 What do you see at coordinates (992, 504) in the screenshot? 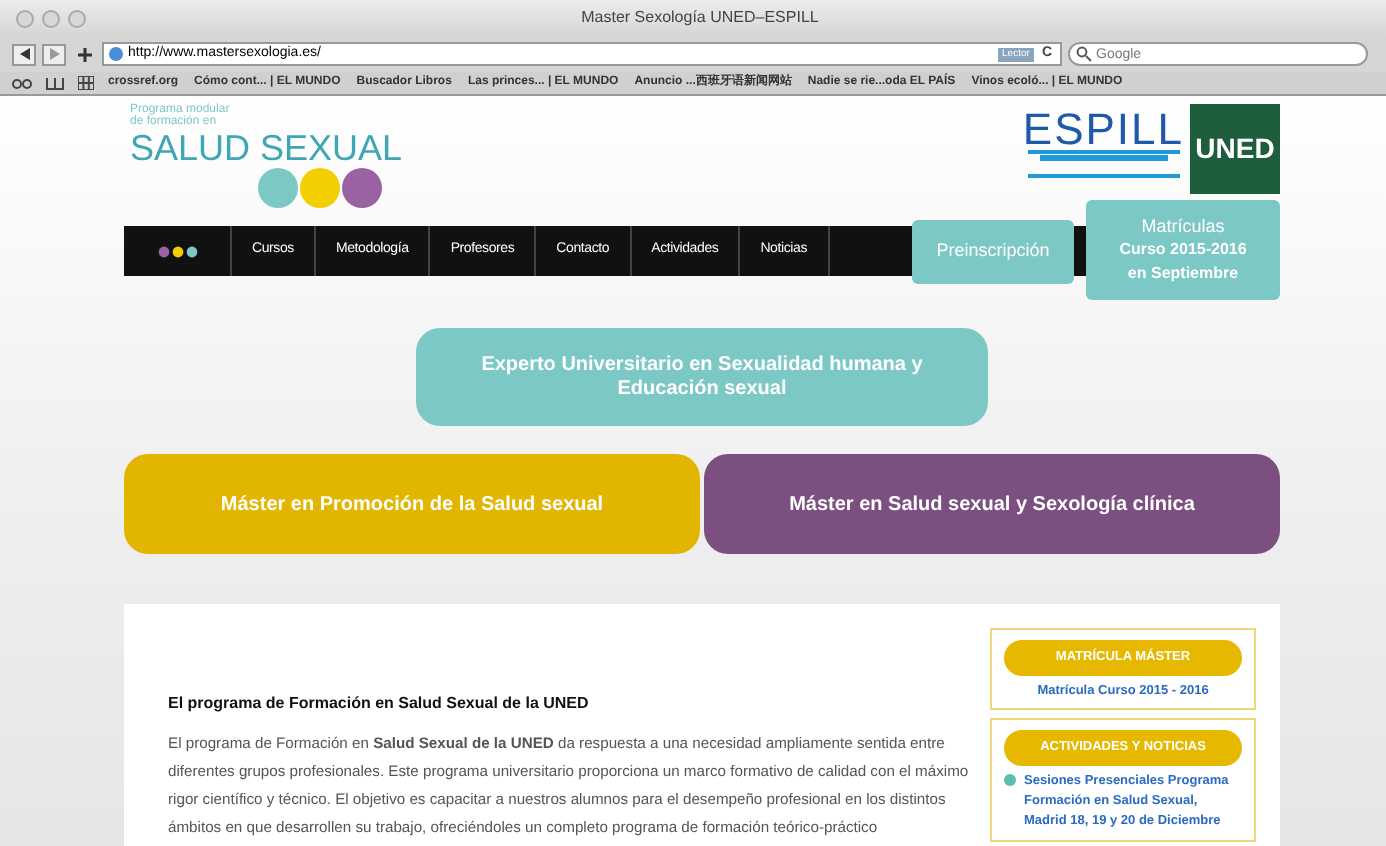
I see `course-button: Máster en Salud sexual y Sexología clínica` at bounding box center [992, 504].